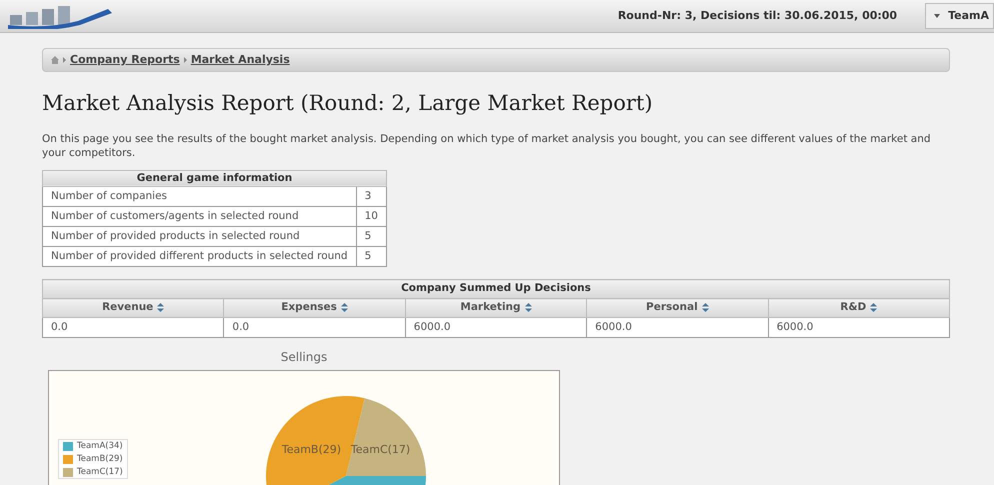  Describe the element at coordinates (348, 103) in the screenshot. I see `page-title: Market Analysis Report (Round: 2, Large Market Report)` at that location.